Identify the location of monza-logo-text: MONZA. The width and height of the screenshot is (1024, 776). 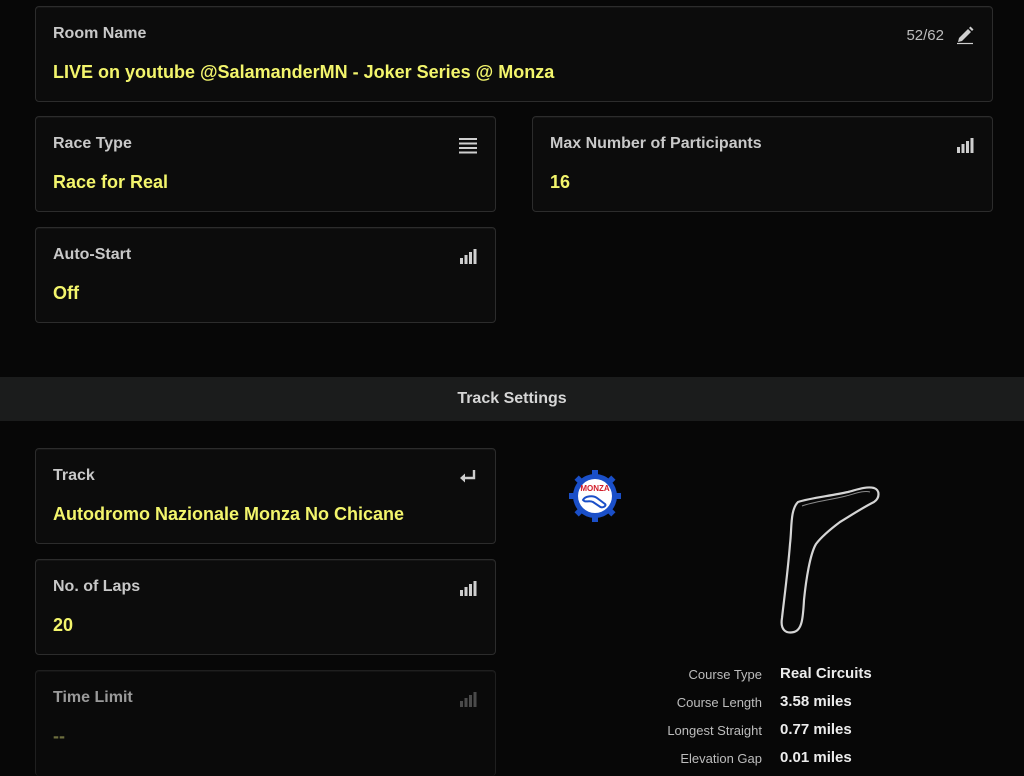
(595, 488).